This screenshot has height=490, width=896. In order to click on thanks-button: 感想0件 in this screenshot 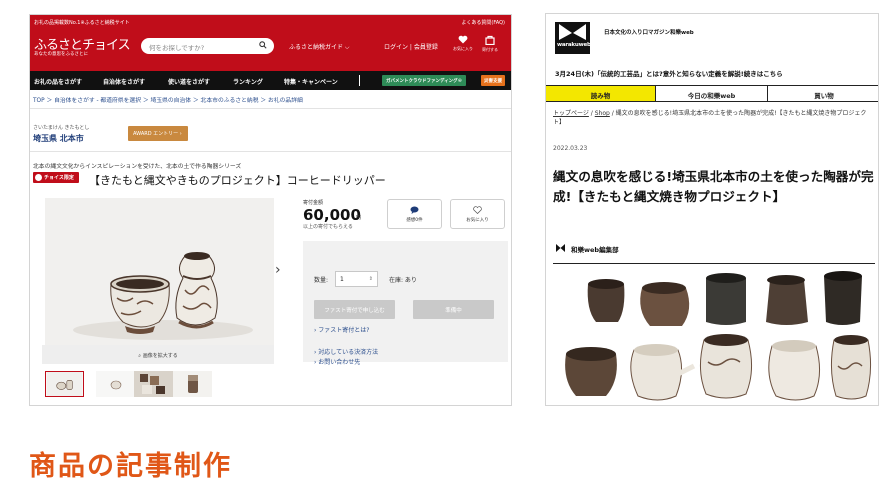, I will do `click(414, 214)`.